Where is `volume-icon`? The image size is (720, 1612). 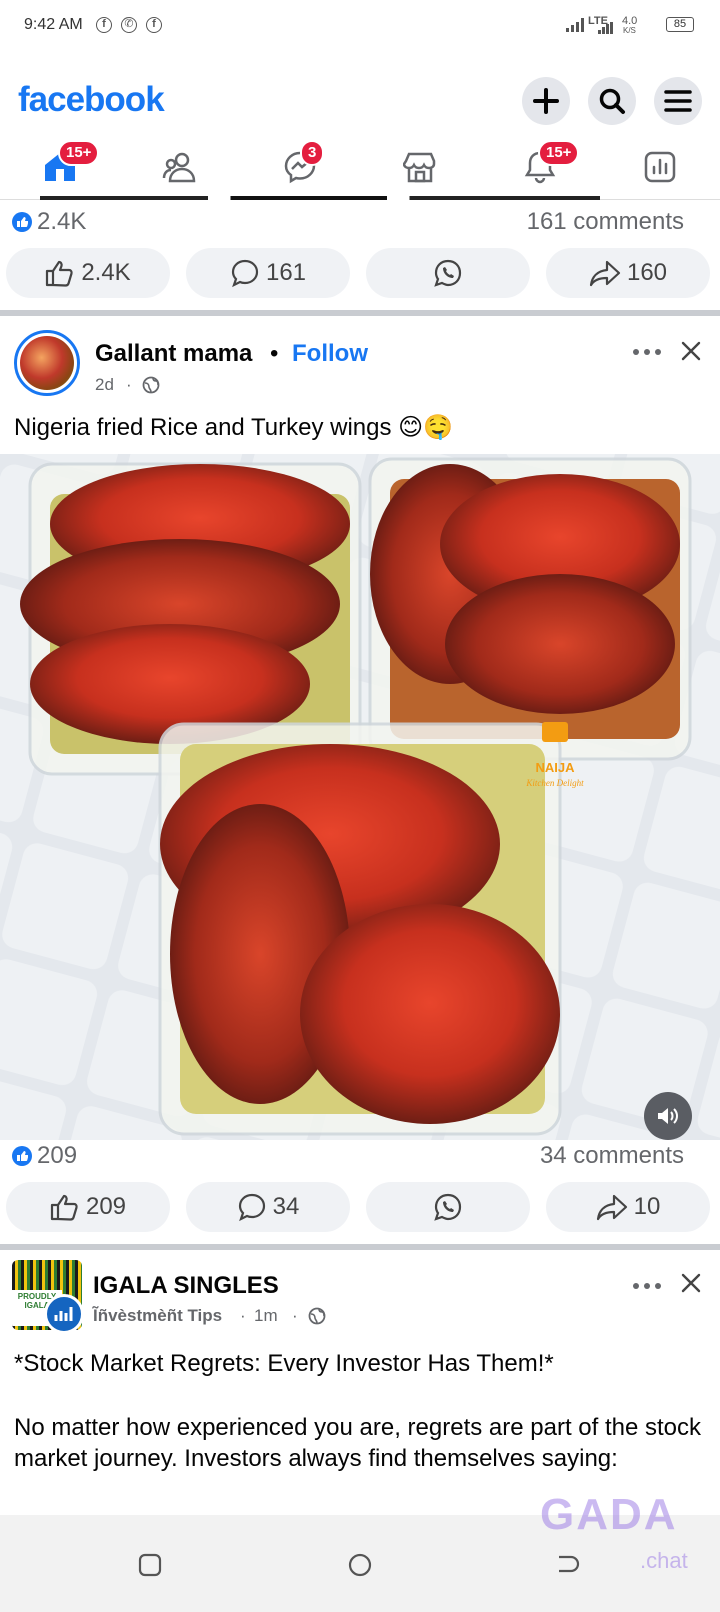 volume-icon is located at coordinates (668, 1116).